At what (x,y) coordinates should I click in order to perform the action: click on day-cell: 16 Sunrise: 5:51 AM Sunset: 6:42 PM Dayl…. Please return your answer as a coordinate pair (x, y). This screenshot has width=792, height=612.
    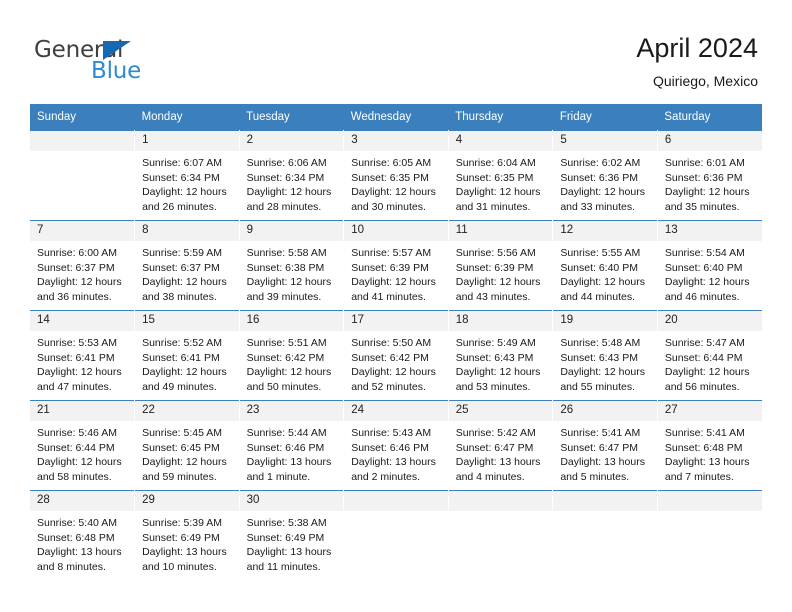
    Looking at the image, I should click on (292, 355).